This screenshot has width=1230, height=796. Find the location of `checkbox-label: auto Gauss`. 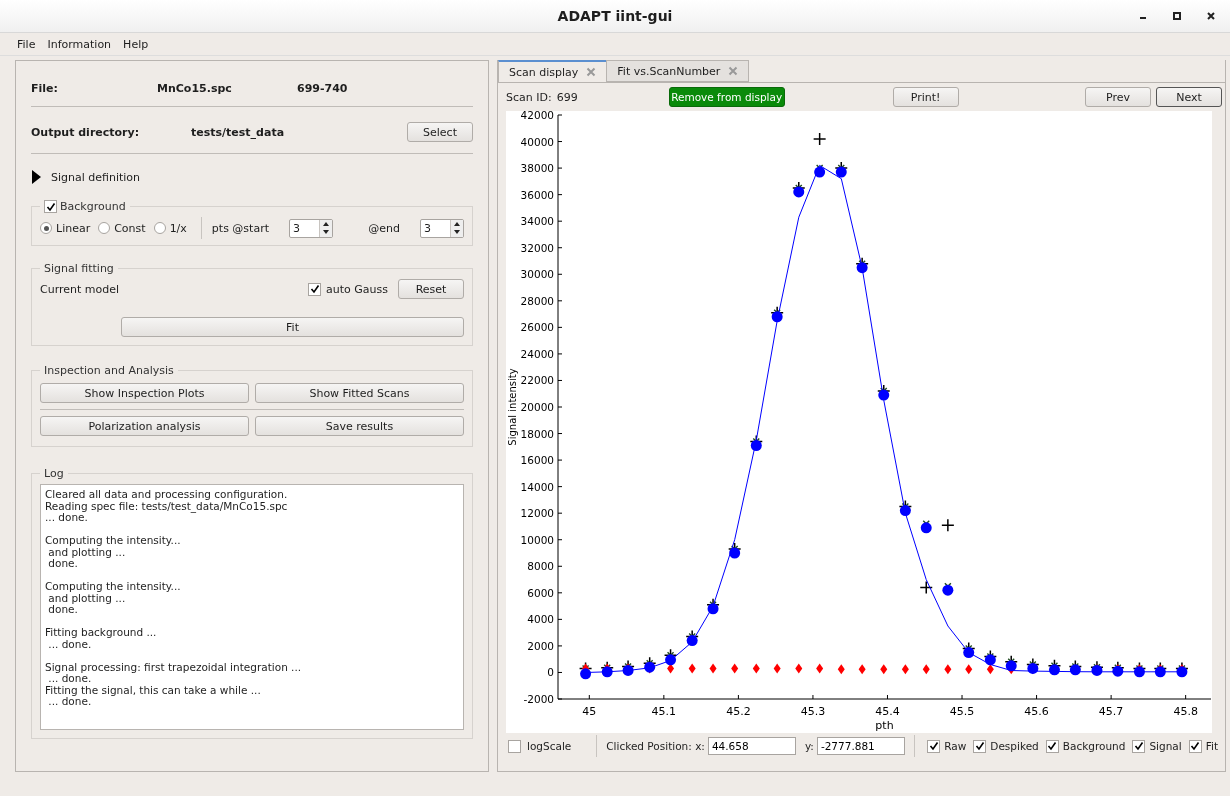

checkbox-label: auto Gauss is located at coordinates (357, 289).